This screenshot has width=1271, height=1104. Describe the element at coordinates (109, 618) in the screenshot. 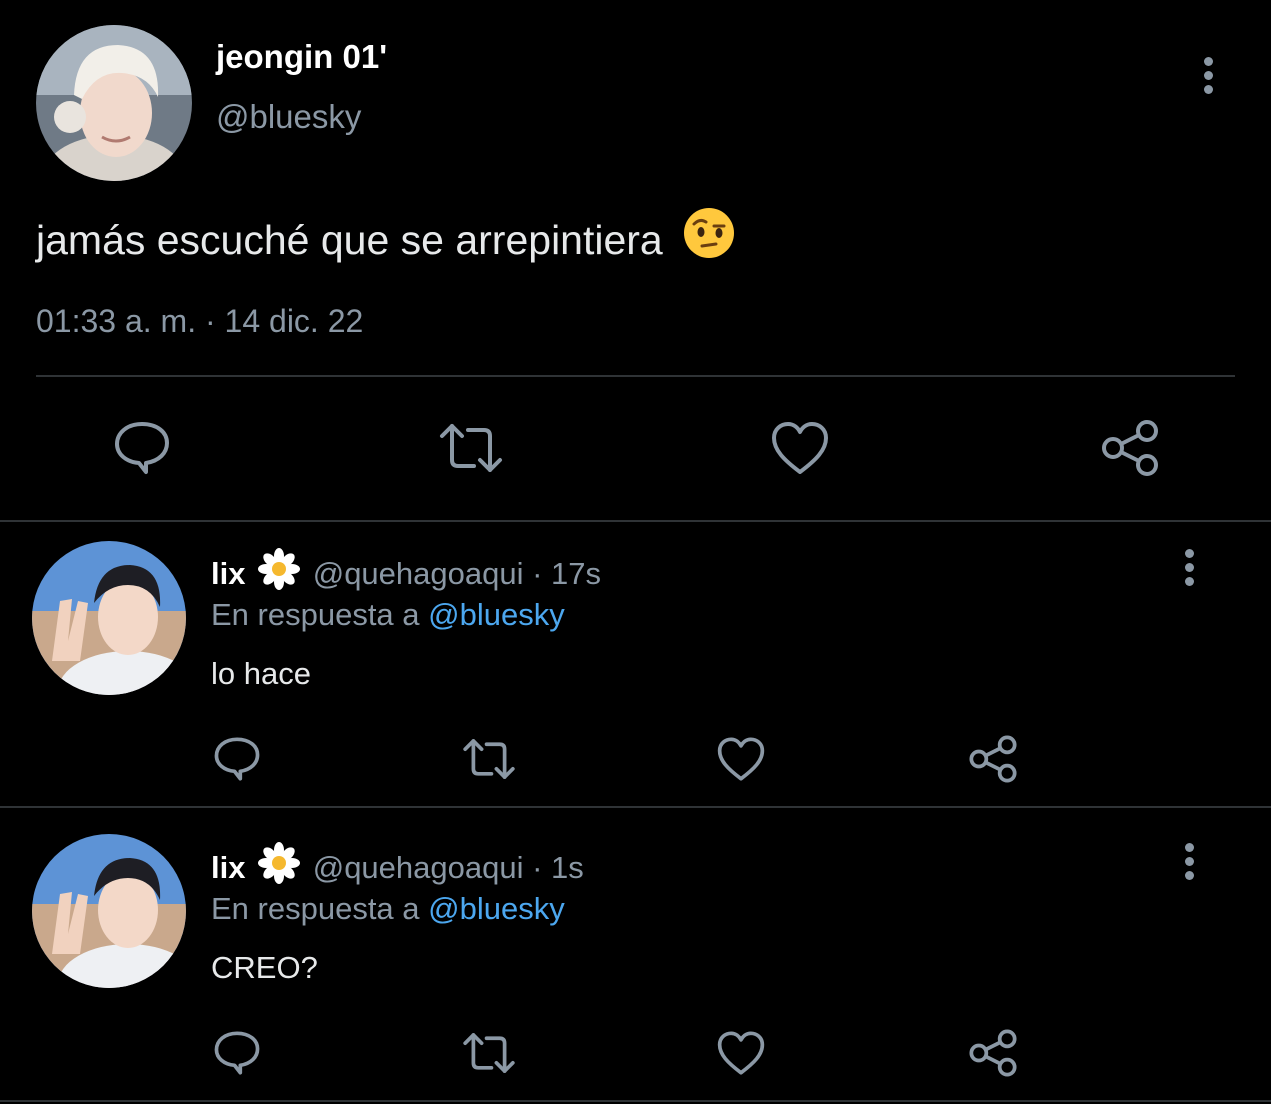

I see `reply-1-avatar` at that location.